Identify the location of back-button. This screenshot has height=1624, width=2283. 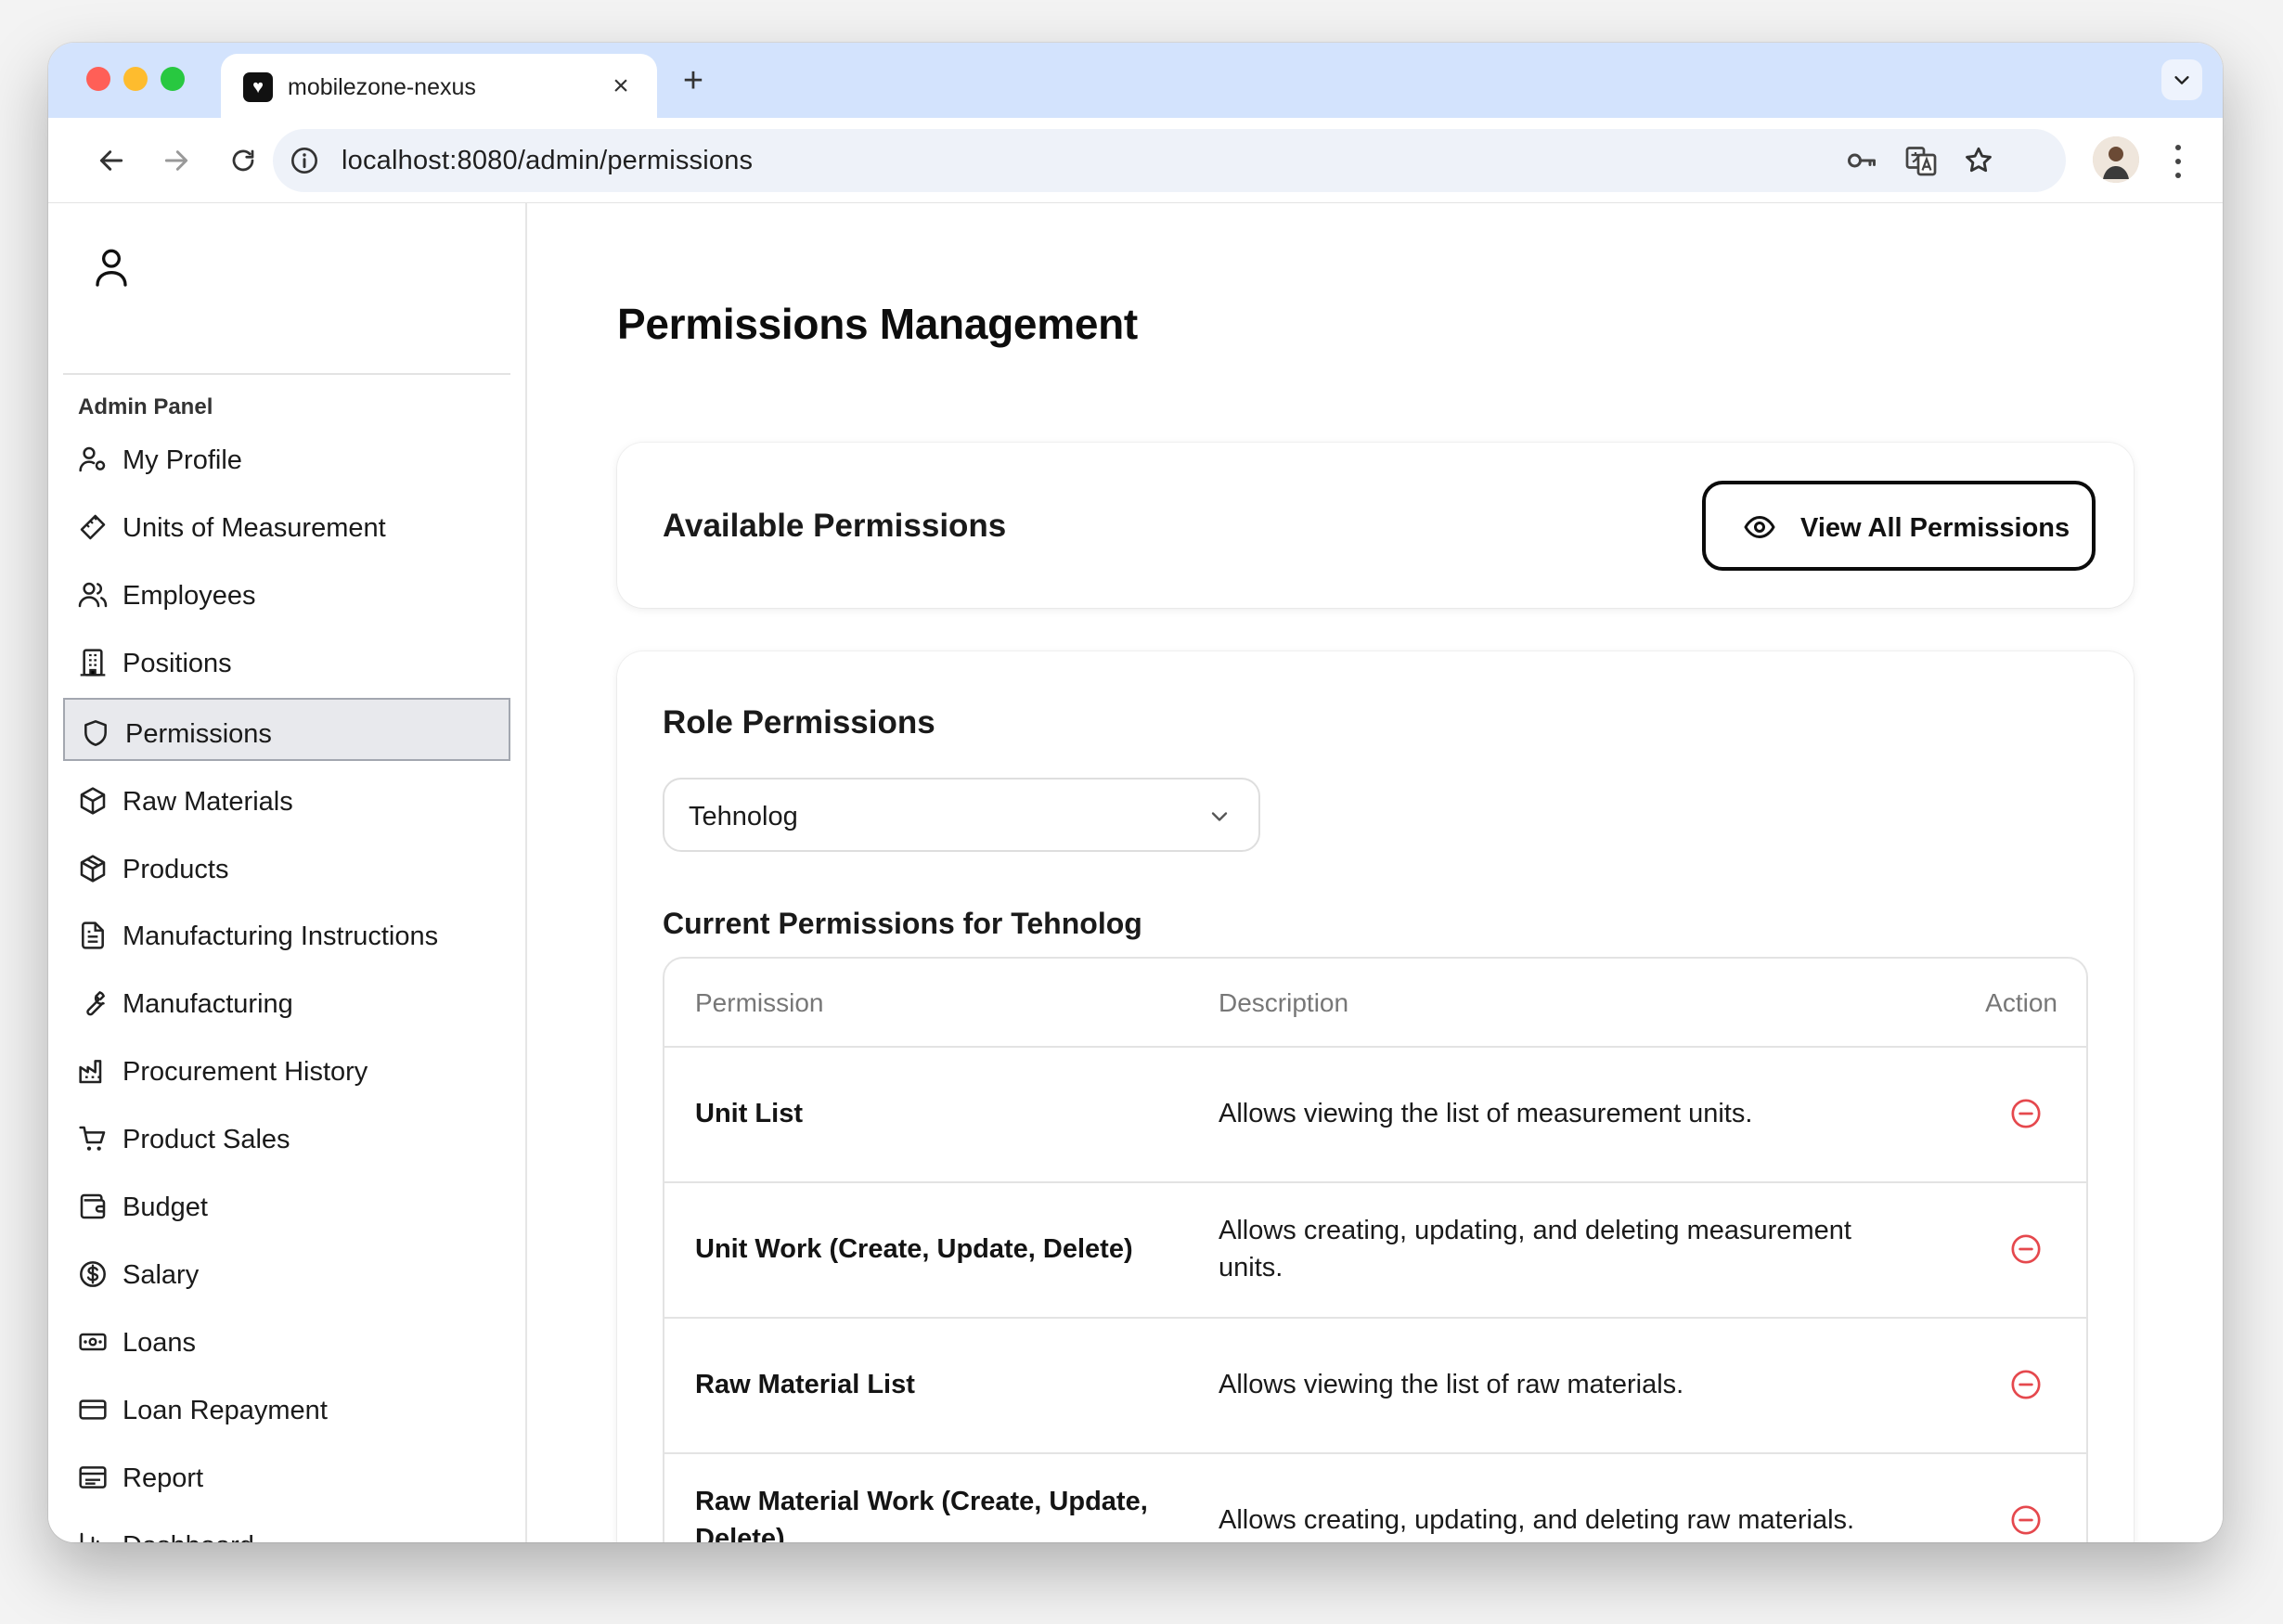
(112, 161).